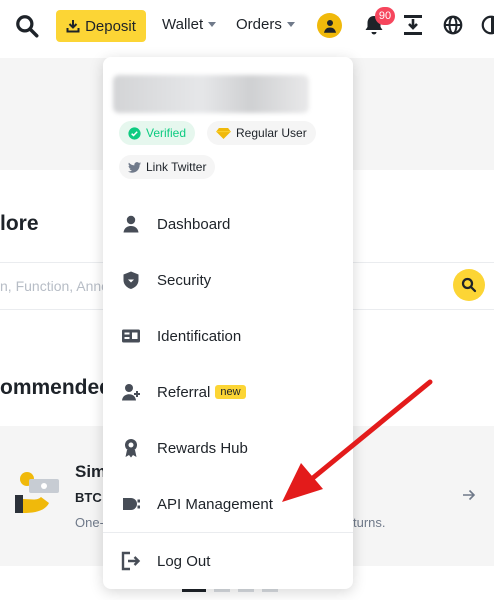 This screenshot has height=600, width=494. I want to click on carousel-pager, so click(230, 590).